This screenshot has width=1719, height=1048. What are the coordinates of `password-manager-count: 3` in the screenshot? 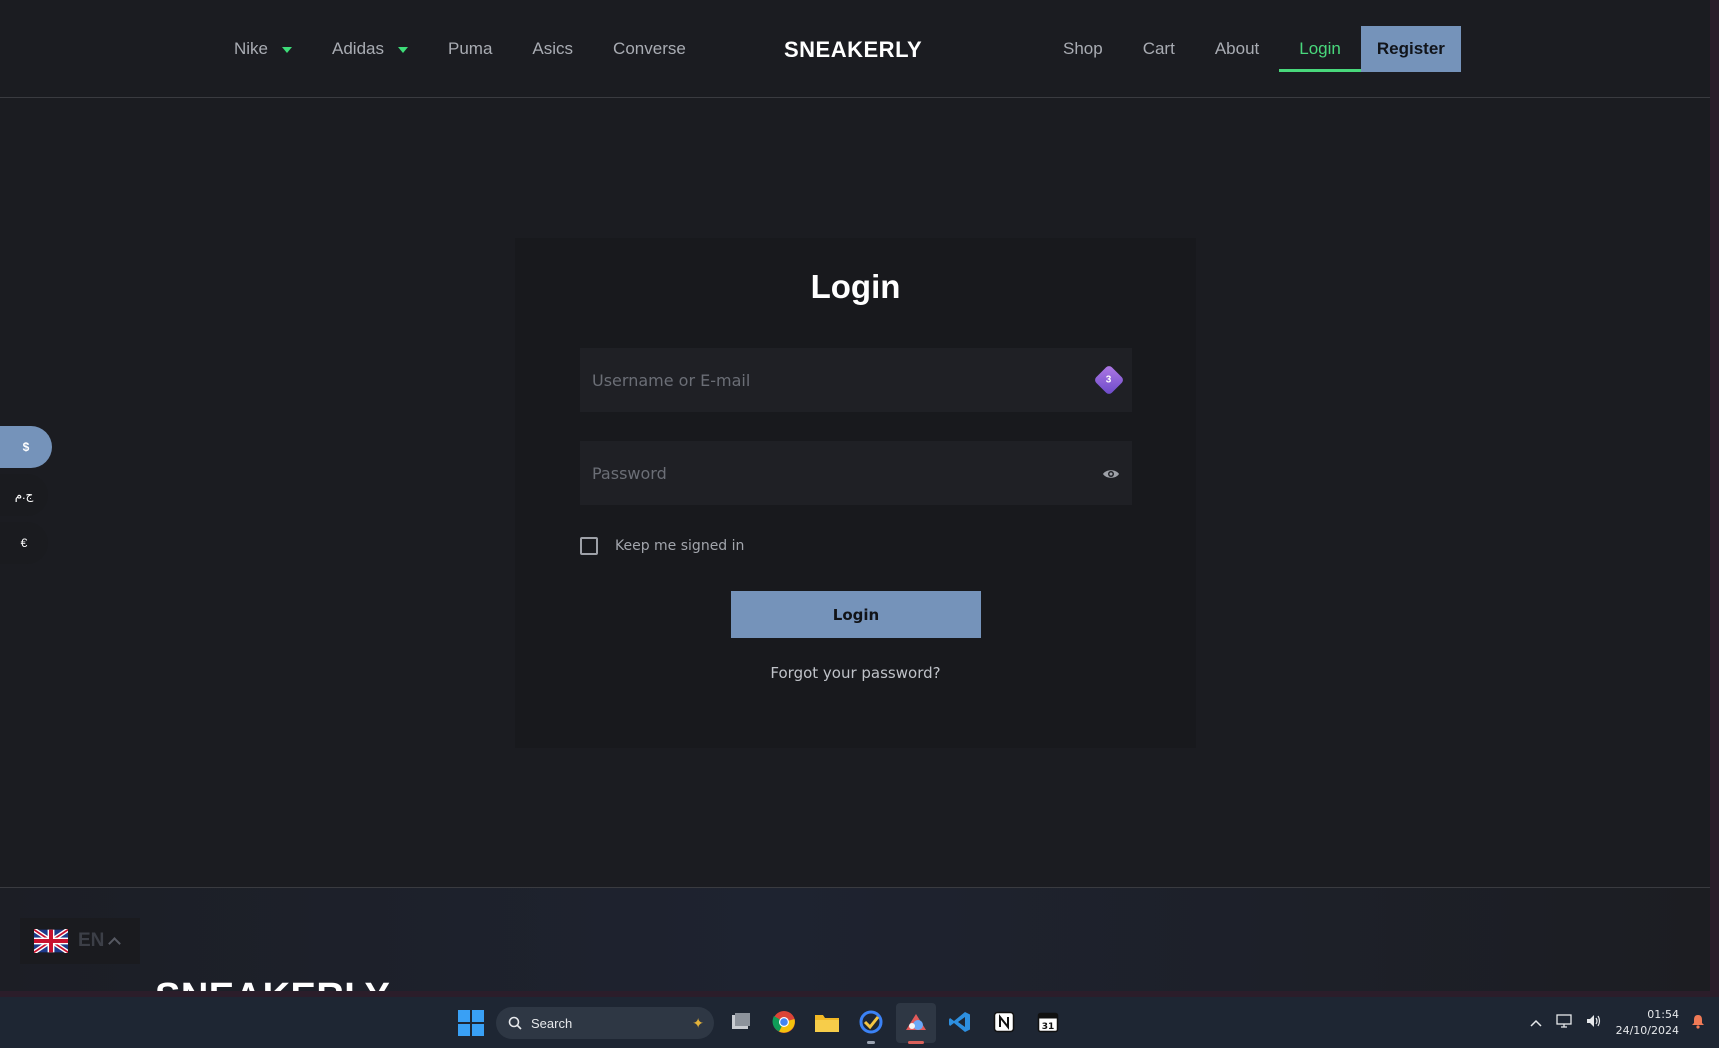 It's located at (1109, 380).